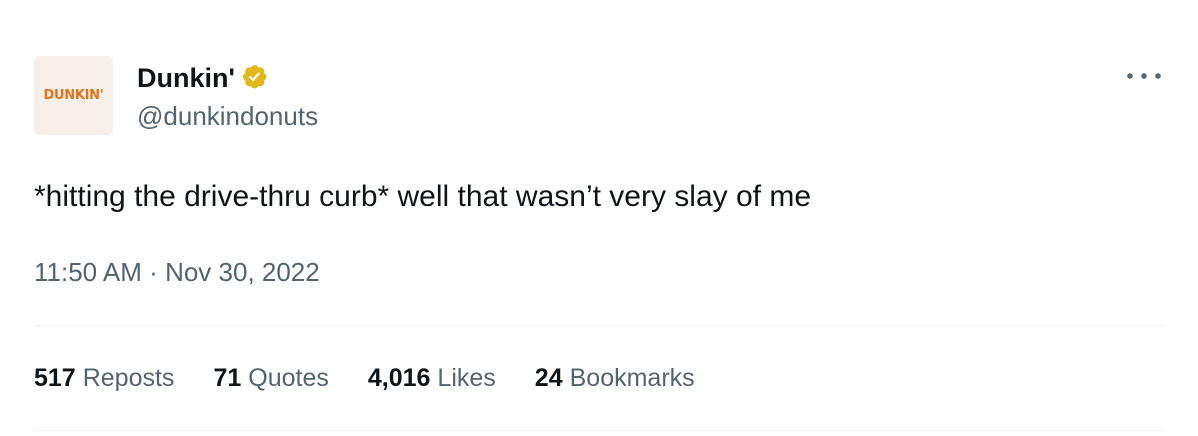 The image size is (1198, 436). I want to click on stat-label: Quotes, so click(288, 377).